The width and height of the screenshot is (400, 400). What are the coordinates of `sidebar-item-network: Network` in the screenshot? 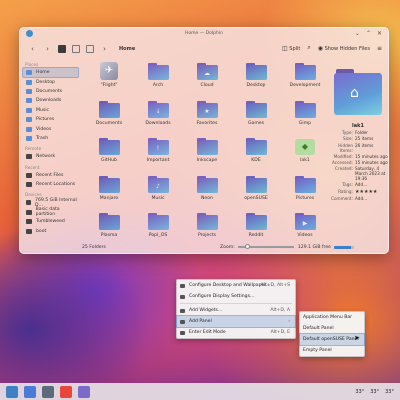 It's located at (50, 156).